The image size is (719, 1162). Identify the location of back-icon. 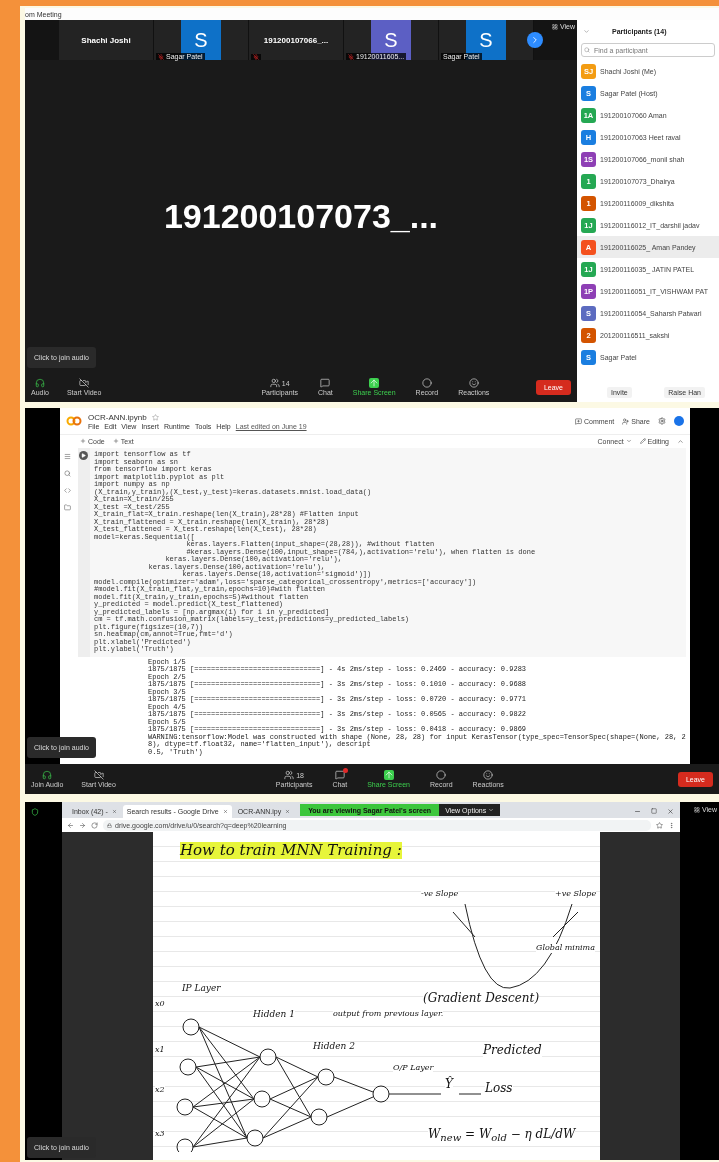
(70, 825).